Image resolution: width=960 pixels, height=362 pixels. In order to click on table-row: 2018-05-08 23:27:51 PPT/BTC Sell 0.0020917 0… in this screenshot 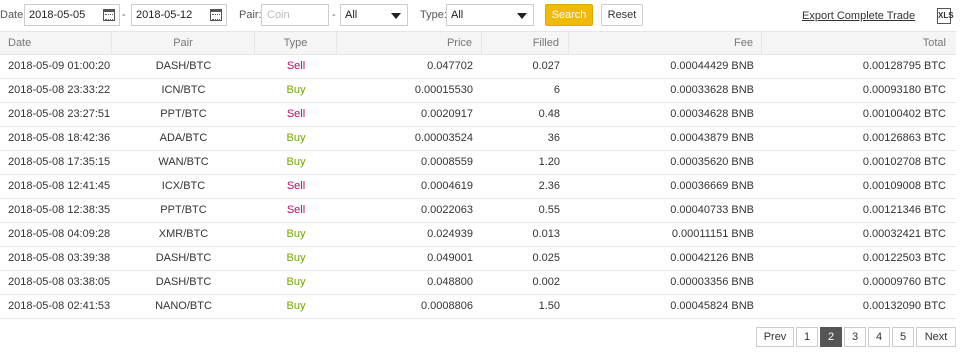, I will do `click(478, 115)`.